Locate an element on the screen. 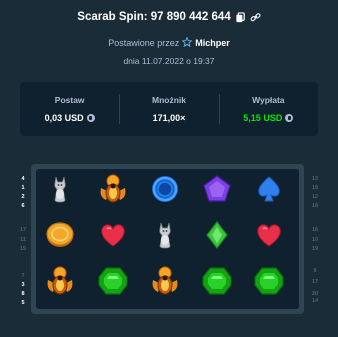 The width and height of the screenshot is (338, 337). payline-left-label: 15 is located at coordinates (23, 249).